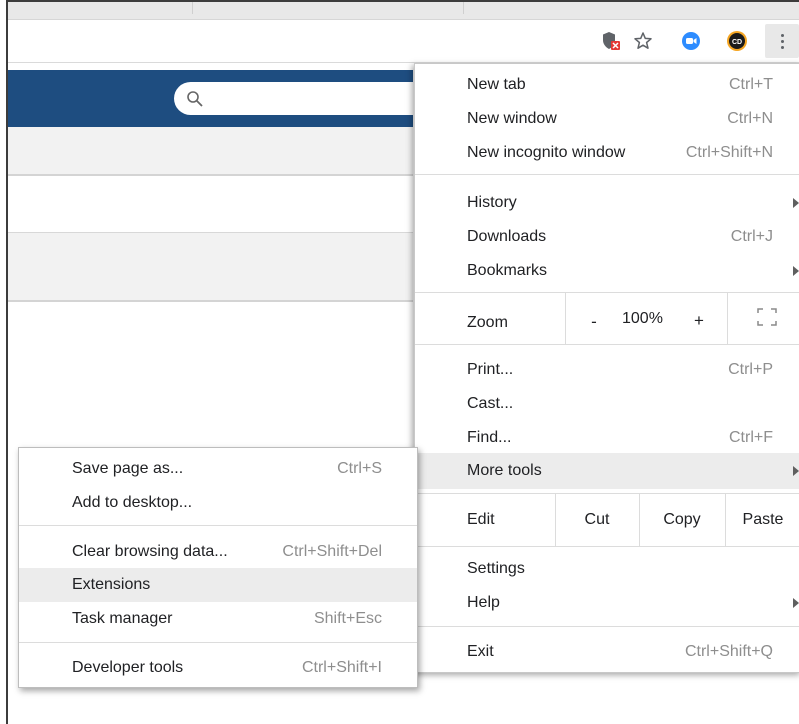 The width and height of the screenshot is (799, 724). What do you see at coordinates (487, 322) in the screenshot?
I see `menu-item-label: Zoom` at bounding box center [487, 322].